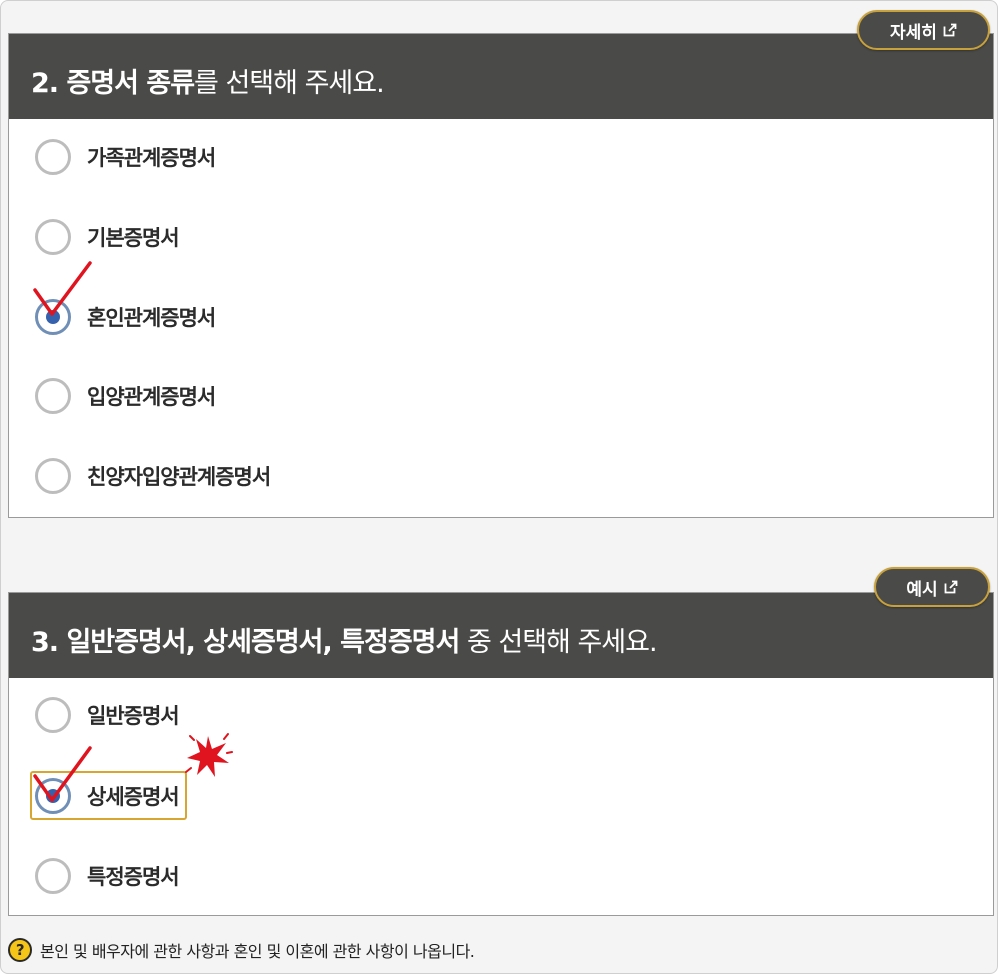 The image size is (998, 974). What do you see at coordinates (913, 32) in the screenshot?
I see `detail-button-label: 자세히` at bounding box center [913, 32].